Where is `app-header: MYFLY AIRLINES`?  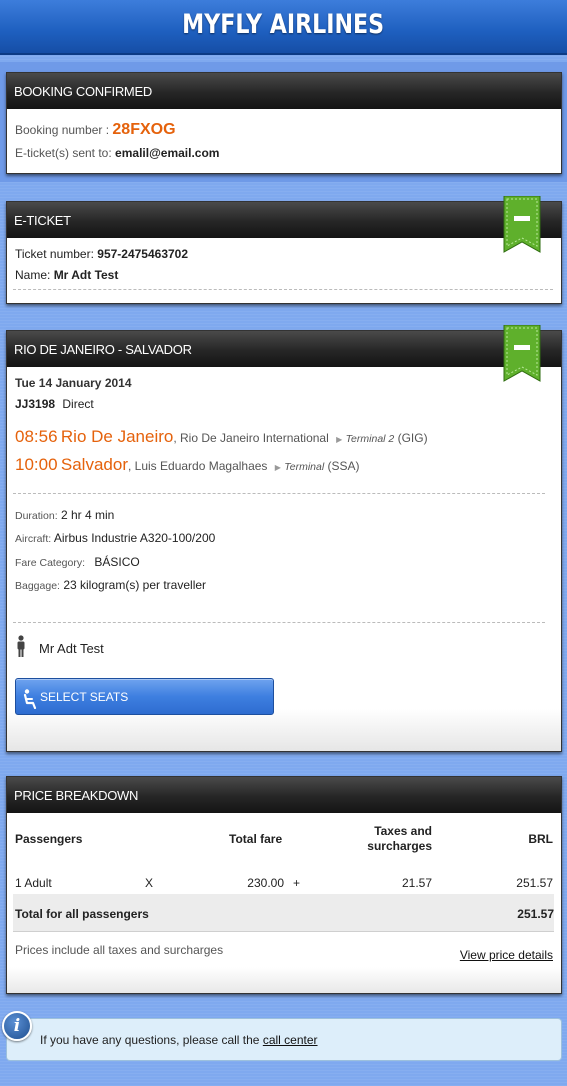
app-header: MYFLY AIRLINES is located at coordinates (283, 27).